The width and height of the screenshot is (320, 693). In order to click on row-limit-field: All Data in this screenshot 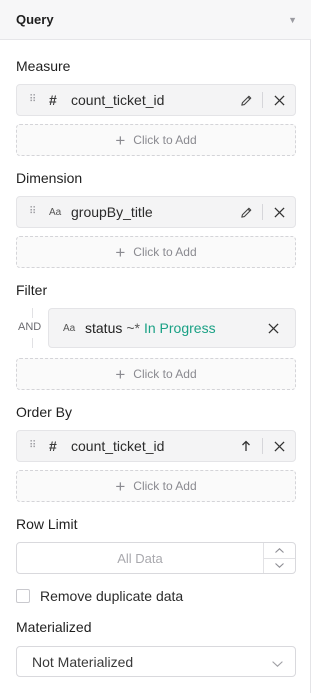, I will do `click(156, 558)`.